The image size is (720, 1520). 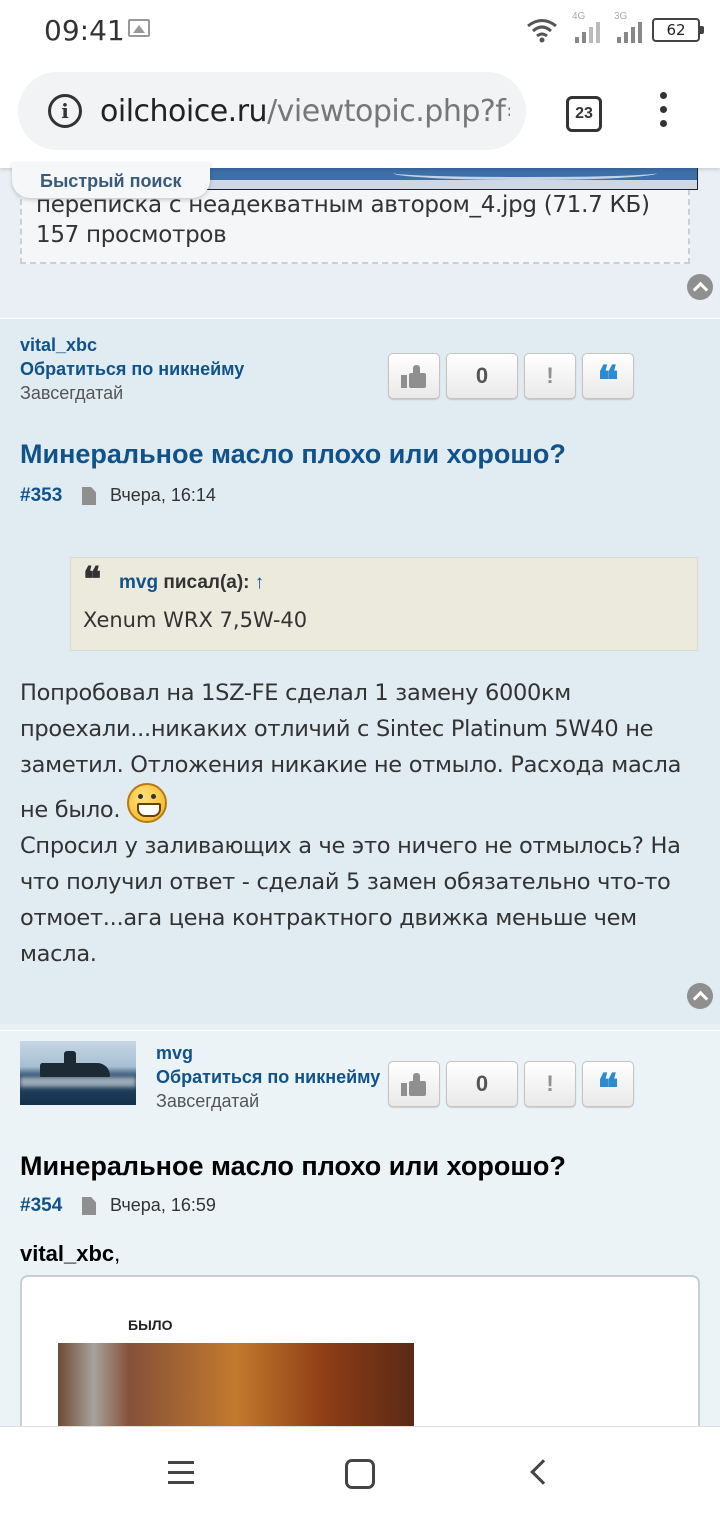 I want to click on reply-comma: ,, so click(x=117, y=1253).